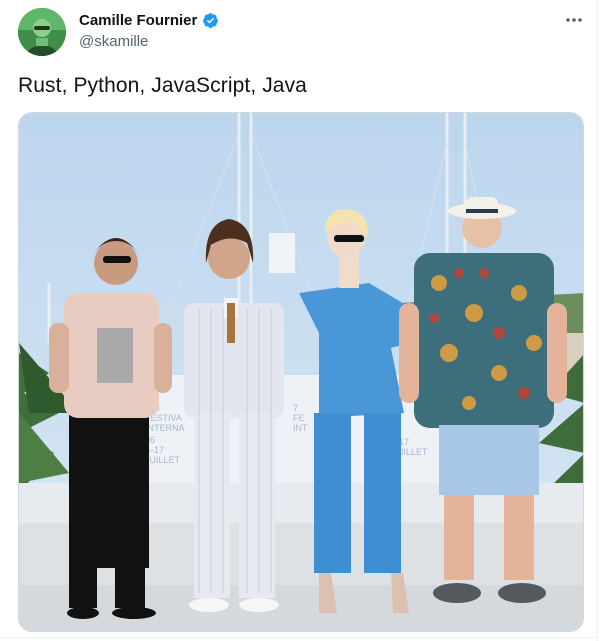  I want to click on avatar-photo-icon, so click(42, 32).